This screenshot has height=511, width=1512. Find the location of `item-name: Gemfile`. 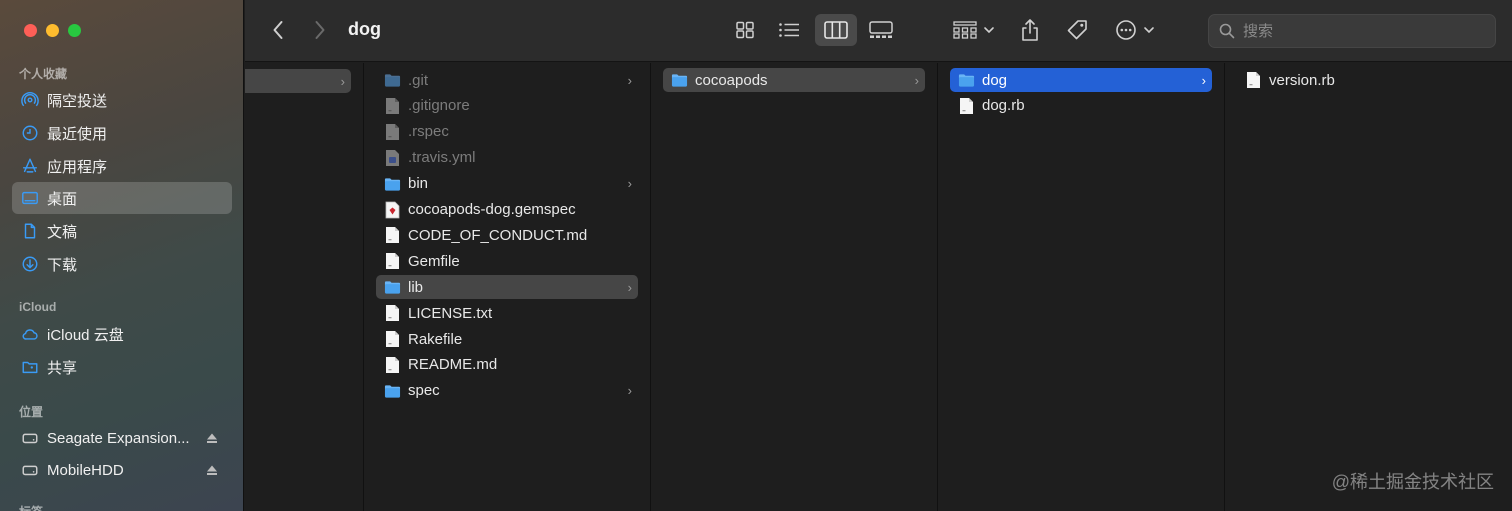

item-name: Gemfile is located at coordinates (434, 261).